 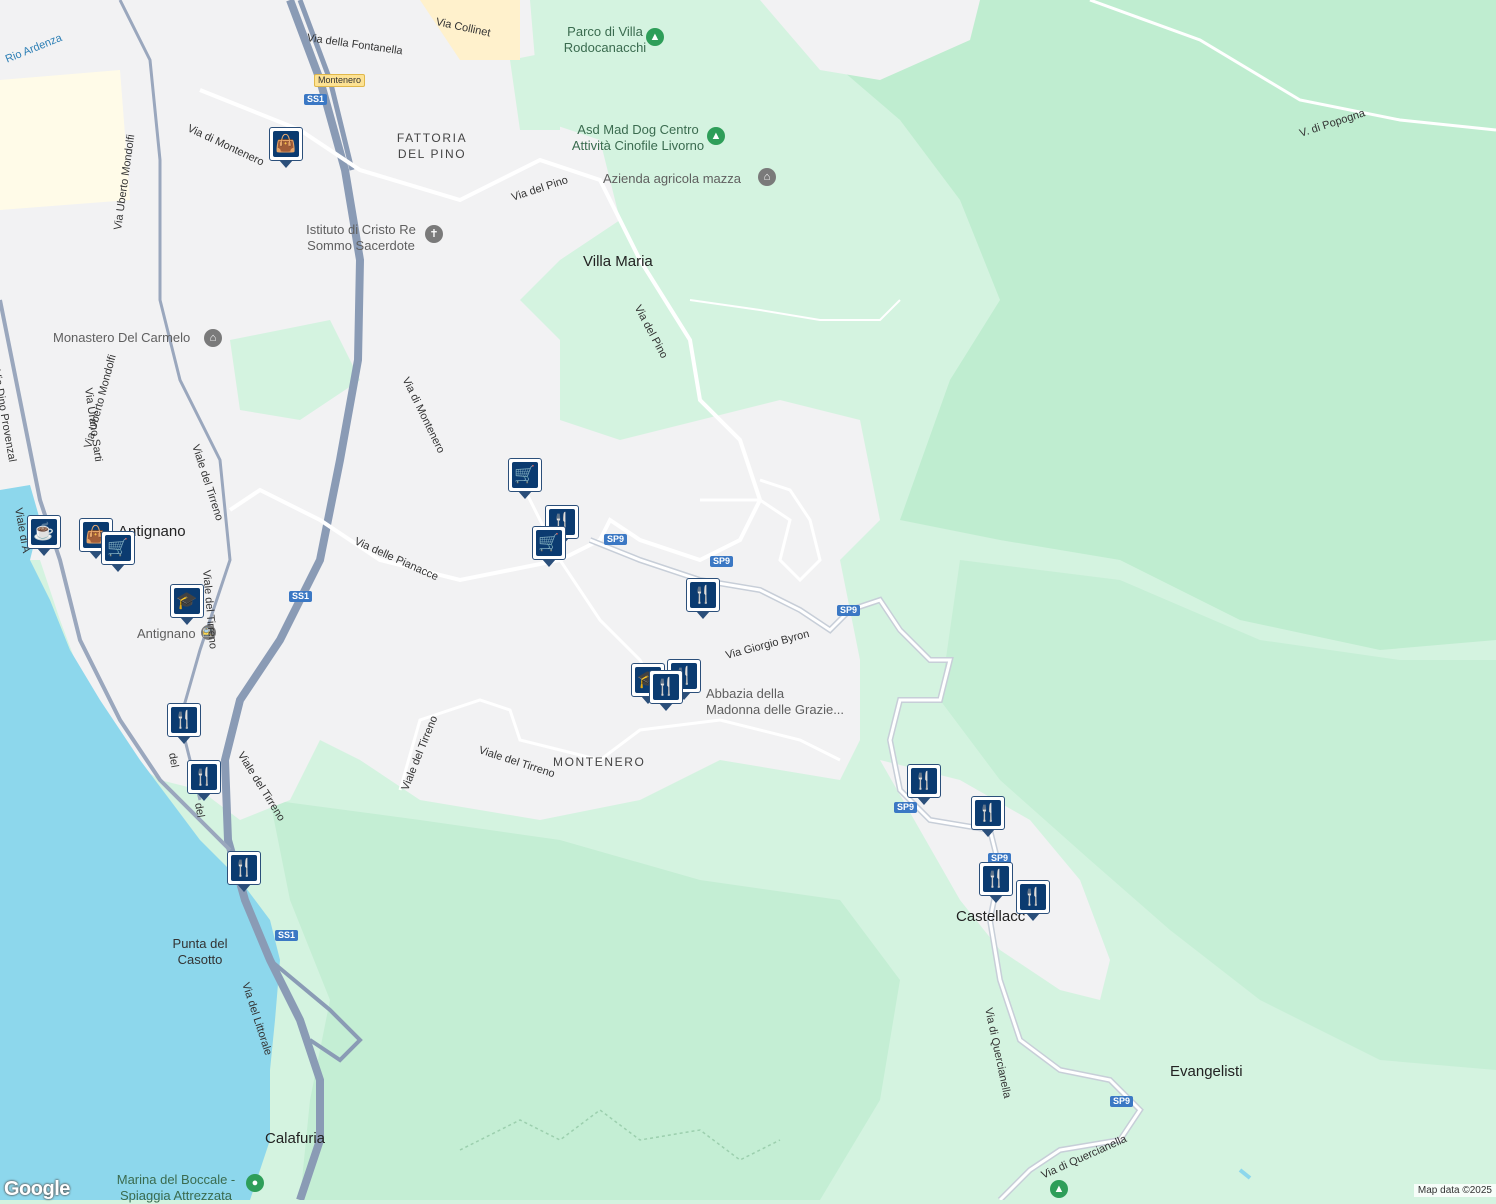 I want to click on road-label-del-b: del, so click(x=199, y=810).